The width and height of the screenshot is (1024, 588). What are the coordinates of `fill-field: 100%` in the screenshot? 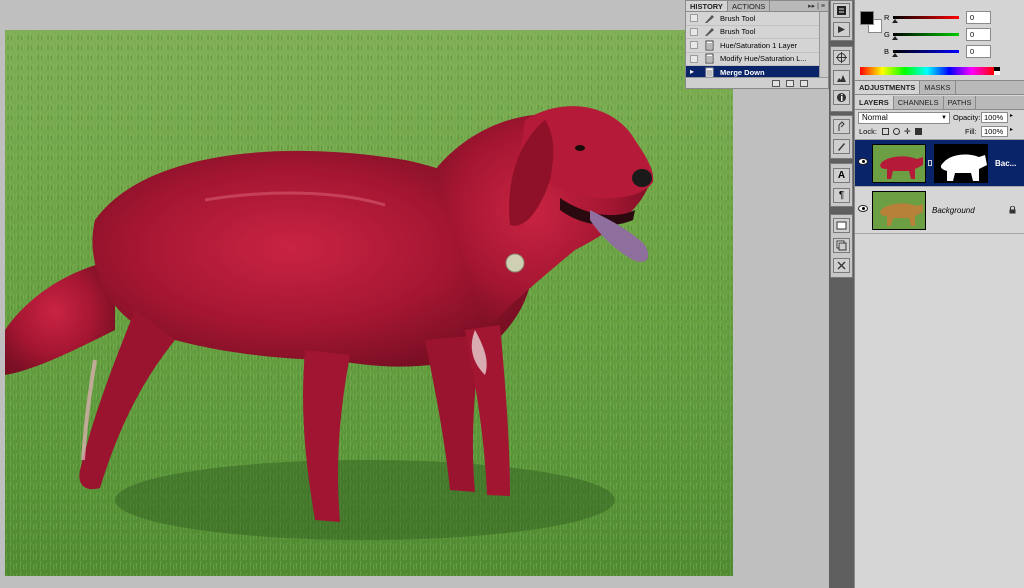 It's located at (994, 131).